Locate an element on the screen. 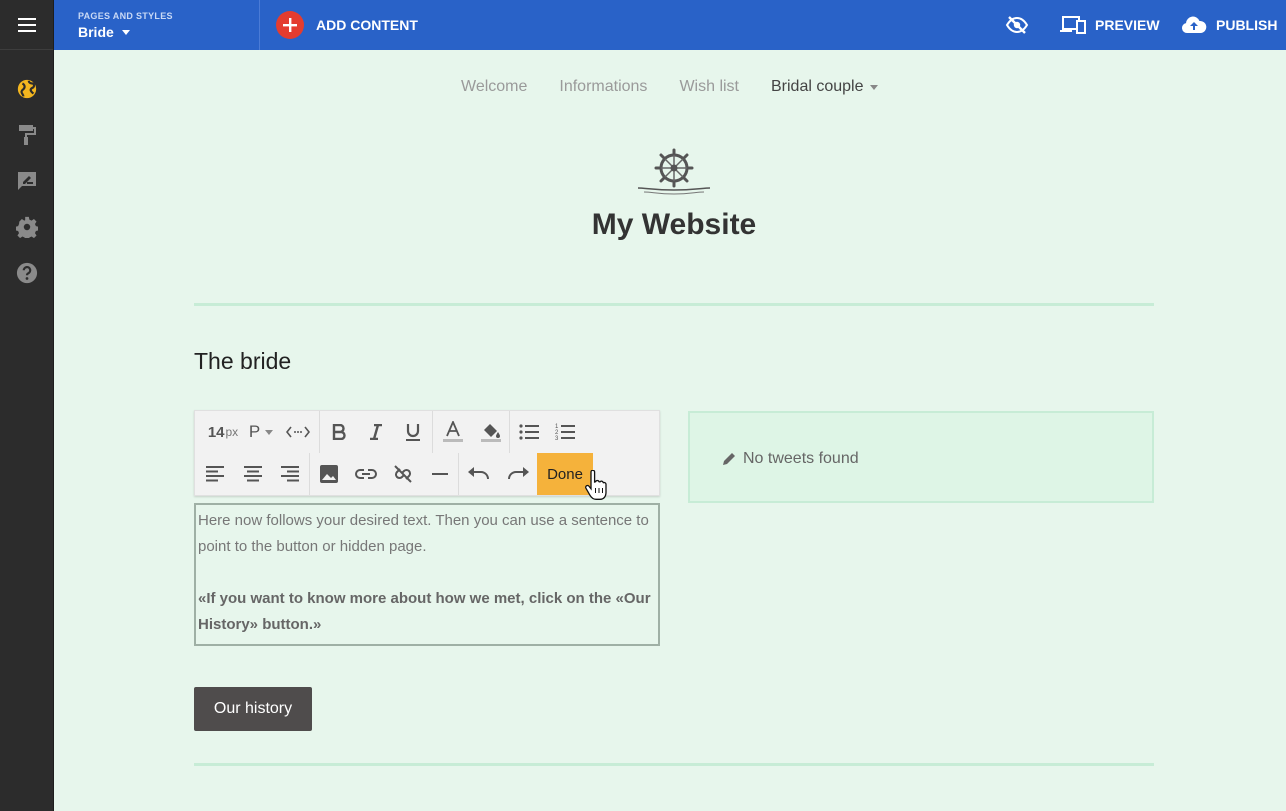 This screenshot has width=1286, height=811. done-label: Done is located at coordinates (565, 474).